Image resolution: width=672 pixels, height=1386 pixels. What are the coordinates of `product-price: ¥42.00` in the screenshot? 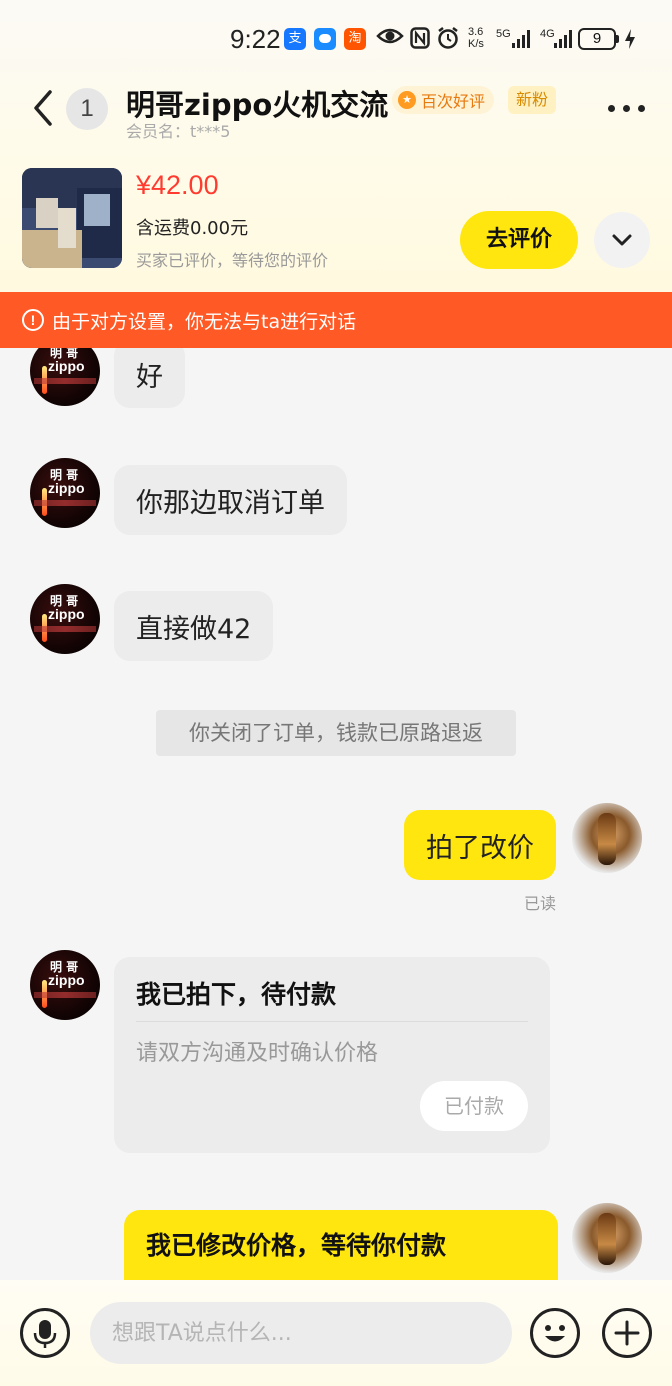 It's located at (177, 185).